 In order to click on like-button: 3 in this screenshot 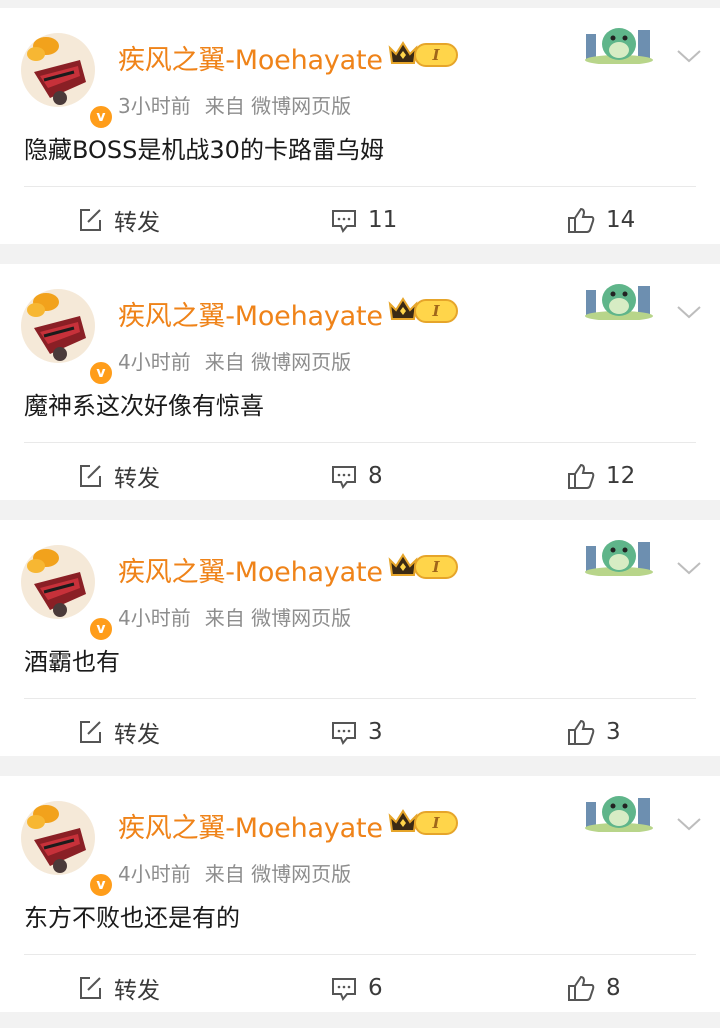, I will do `click(593, 732)`.